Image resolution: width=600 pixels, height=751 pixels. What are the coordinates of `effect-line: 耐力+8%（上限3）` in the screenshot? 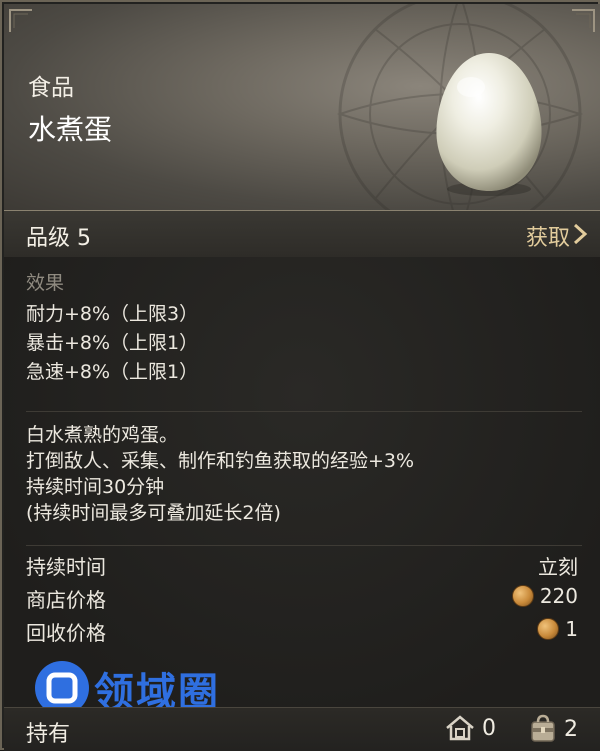 It's located at (112, 314).